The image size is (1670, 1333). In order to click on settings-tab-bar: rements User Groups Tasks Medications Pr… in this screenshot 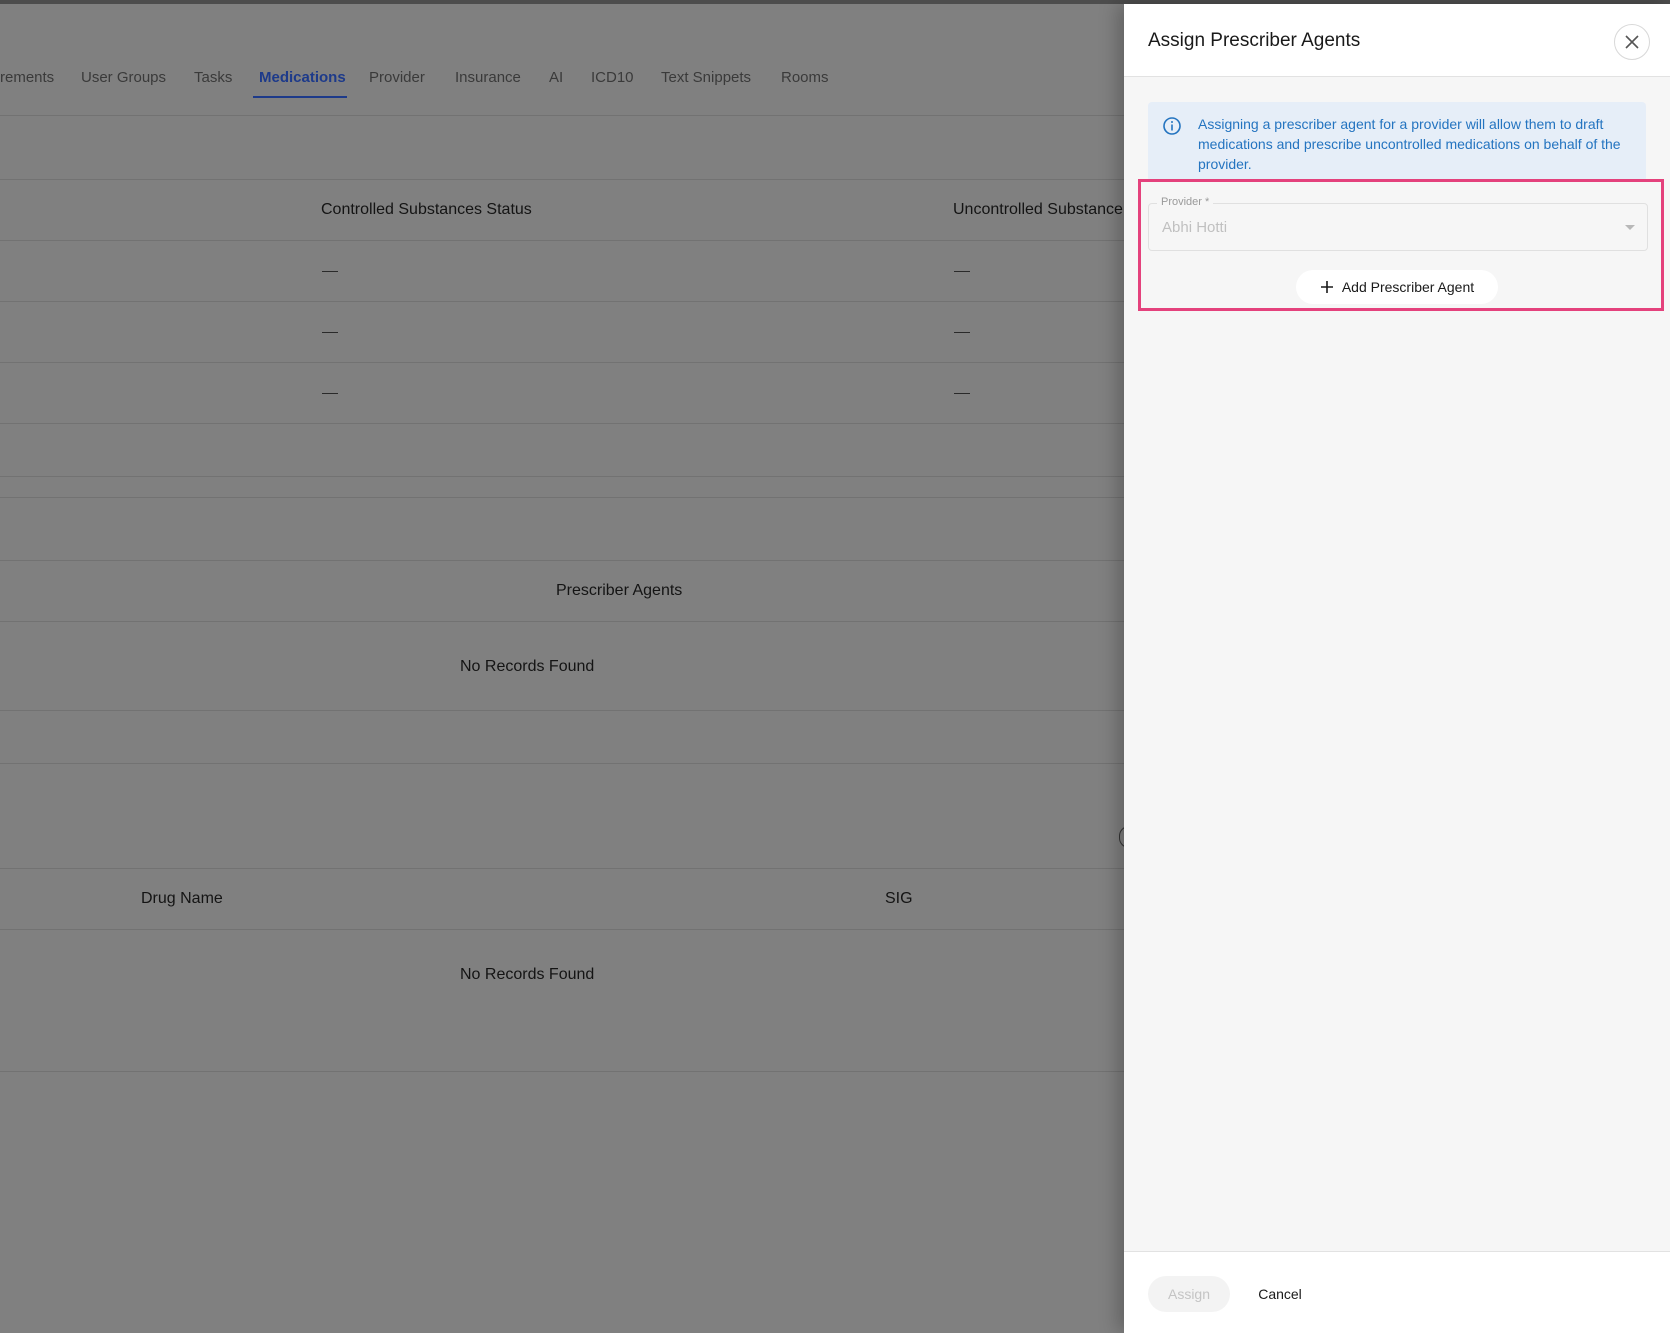, I will do `click(562, 60)`.